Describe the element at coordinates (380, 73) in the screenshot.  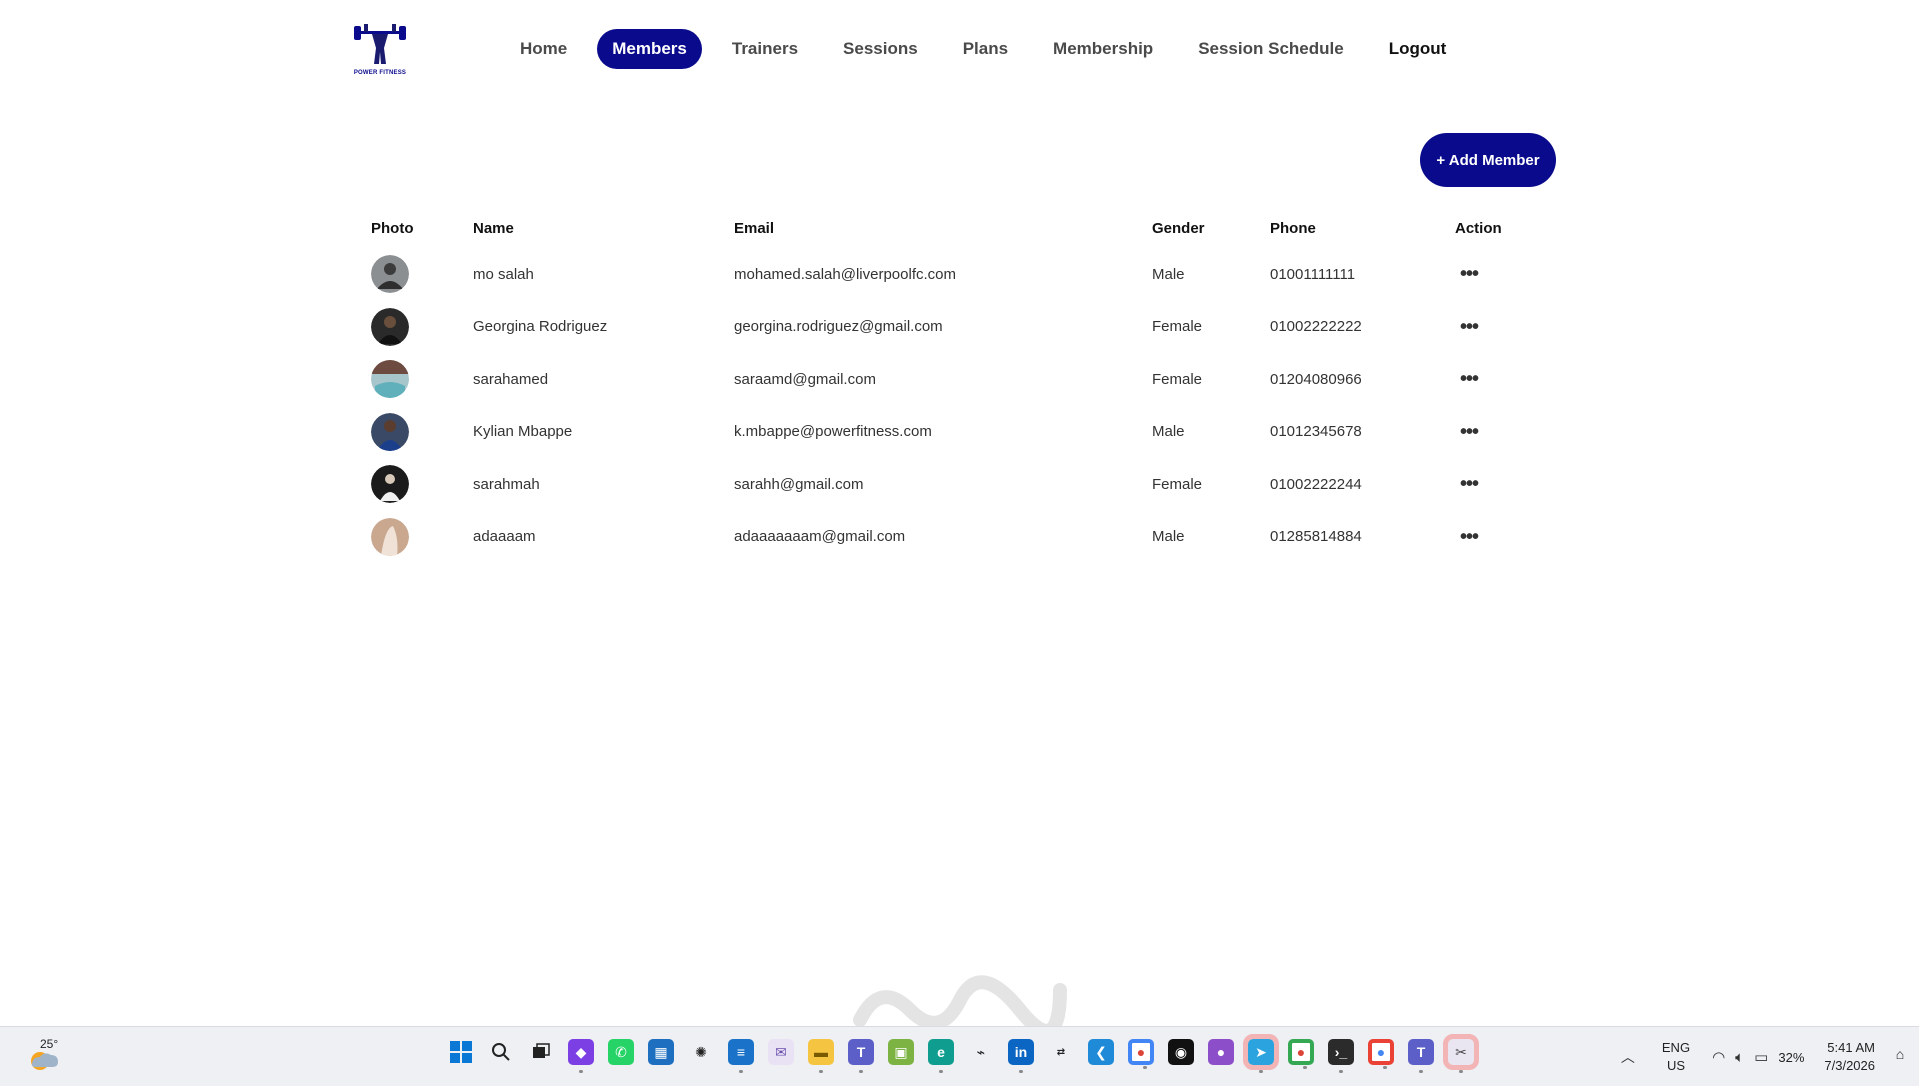
I see `brand-logo-text: POWER FITNESS` at that location.